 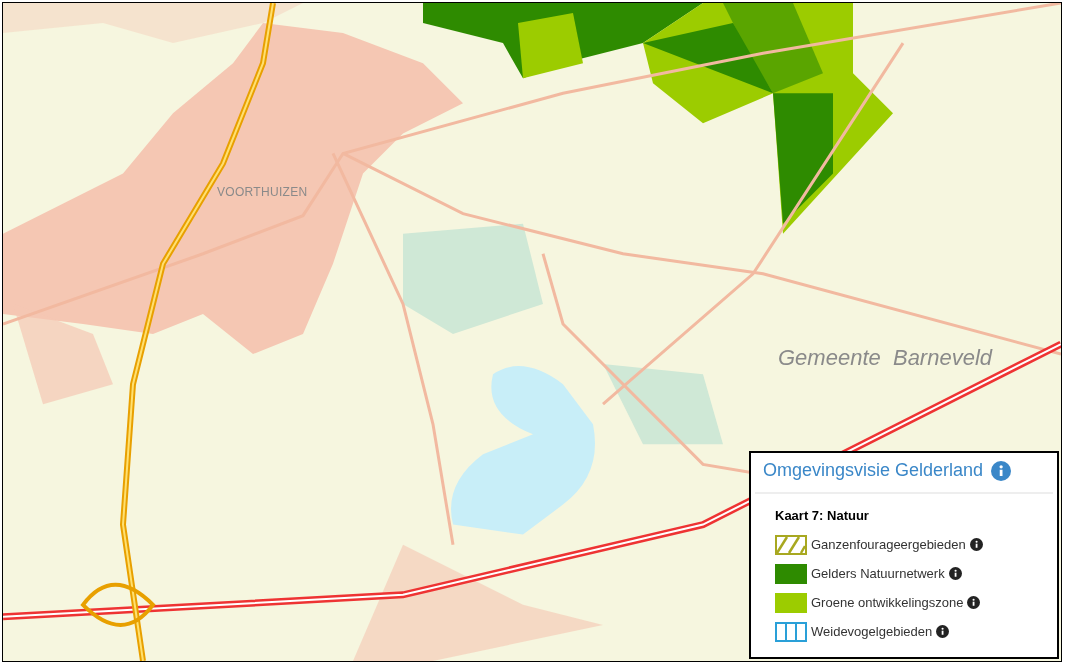 I want to click on legend-label: Groene ontwikkelingszone, so click(x=887, y=602).